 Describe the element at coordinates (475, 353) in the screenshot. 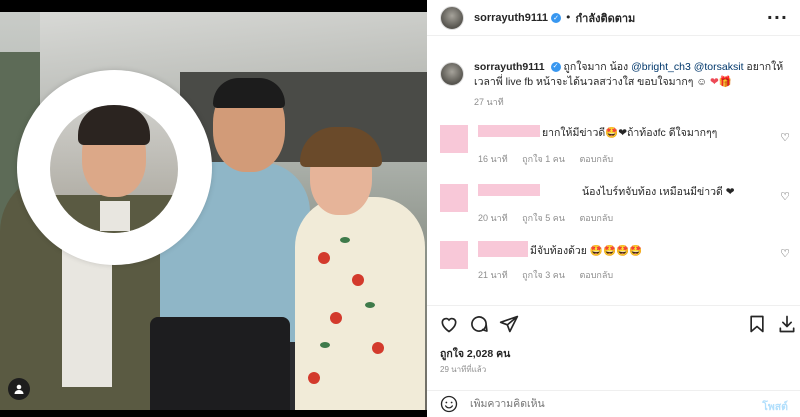

I see `like-count: ถูกใจ 2,028 คน` at that location.